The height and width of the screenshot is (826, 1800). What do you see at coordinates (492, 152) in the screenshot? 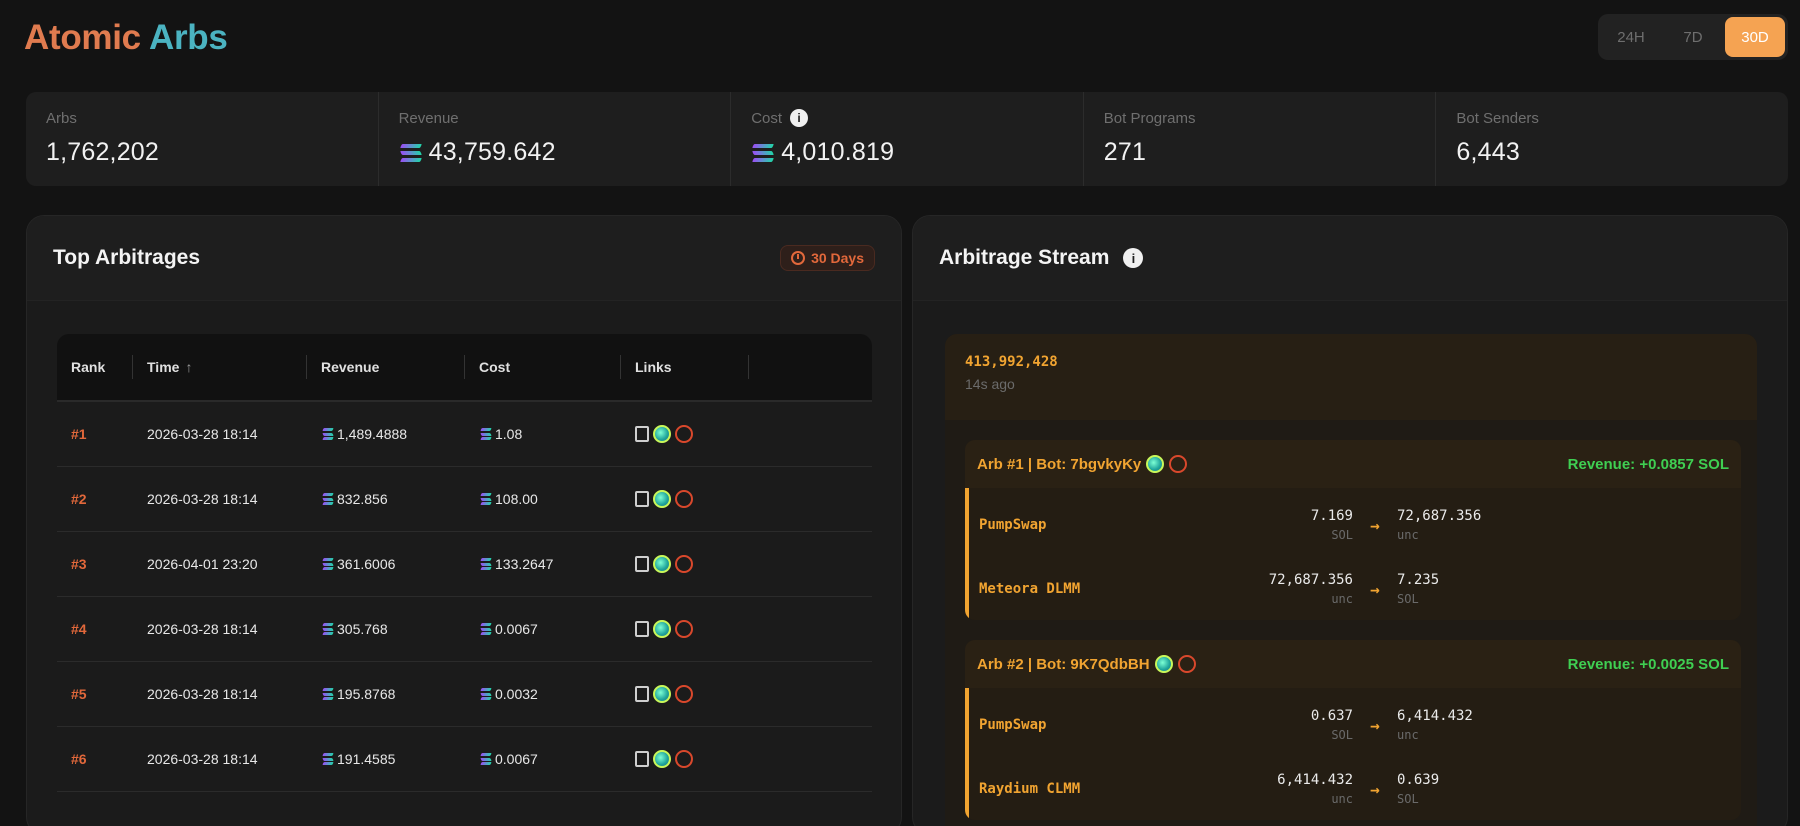
I see `stat-value: 43,759.642` at bounding box center [492, 152].